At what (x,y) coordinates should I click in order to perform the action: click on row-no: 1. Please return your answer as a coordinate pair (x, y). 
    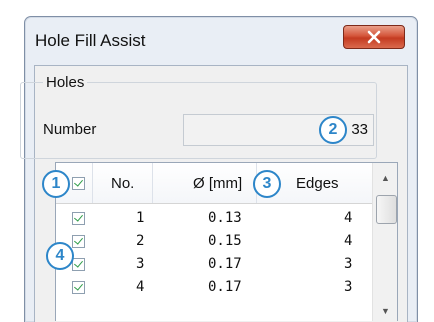
    Looking at the image, I should click on (140, 218).